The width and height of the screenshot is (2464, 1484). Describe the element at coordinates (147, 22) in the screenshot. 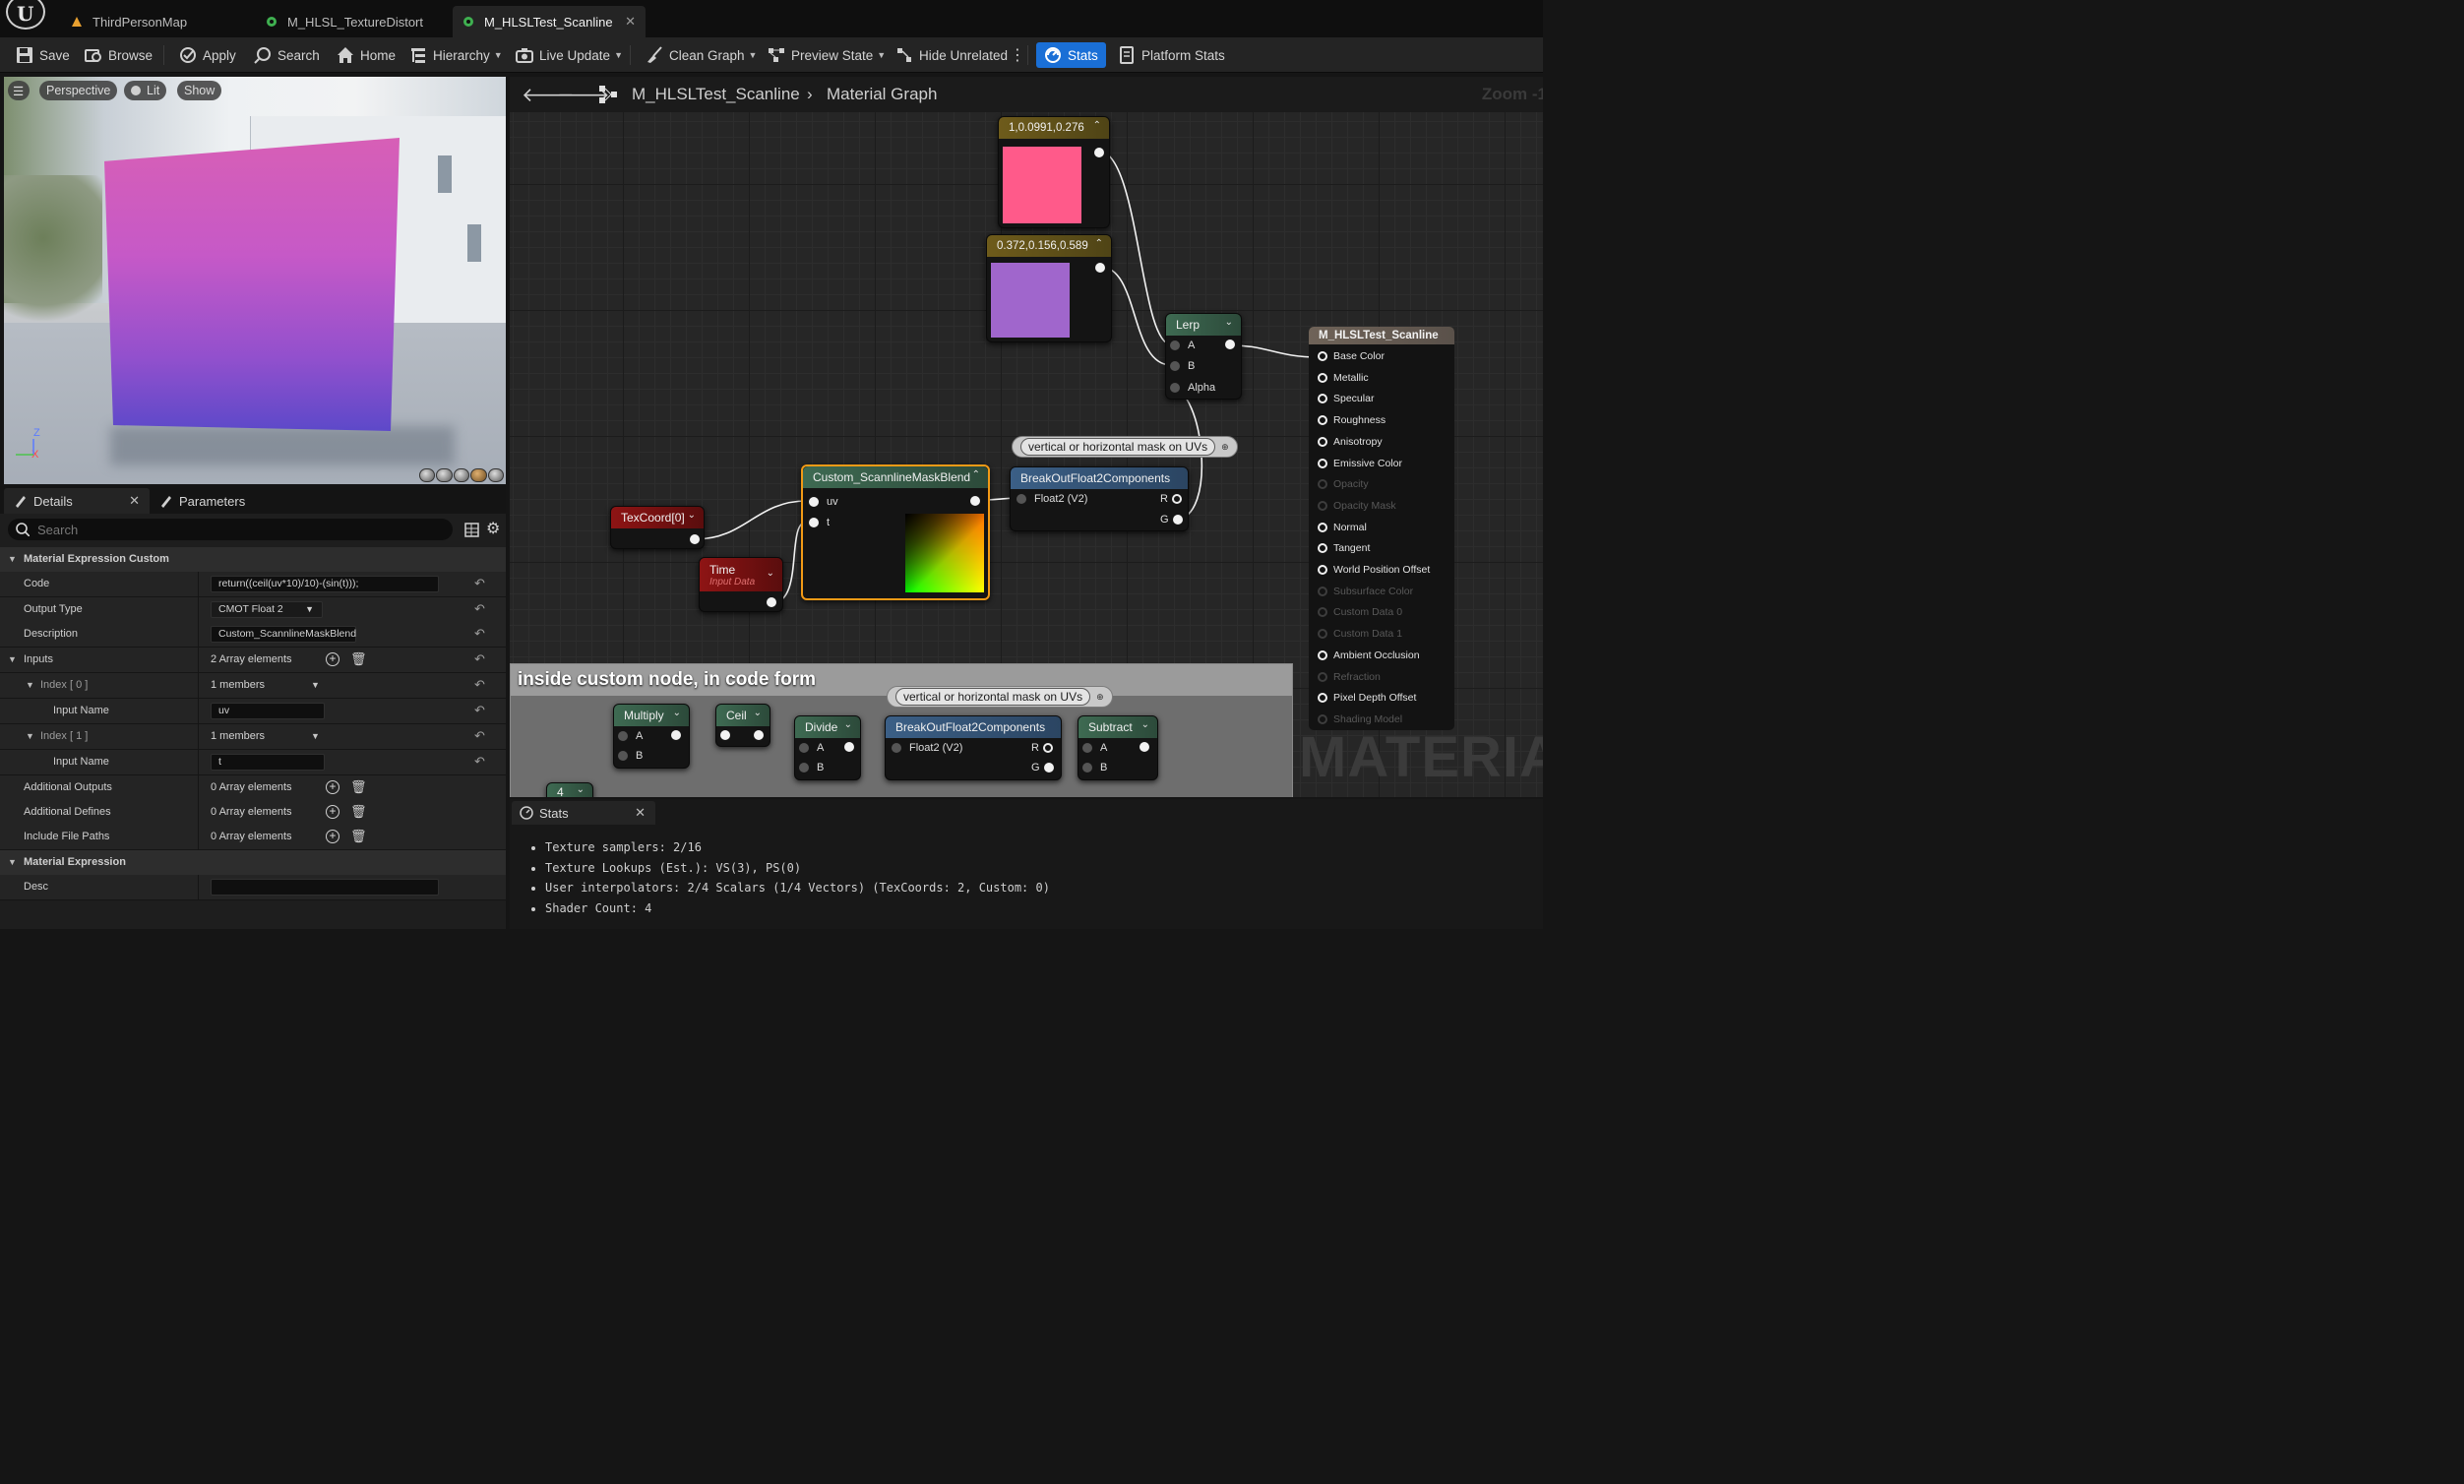

I see `tab-third-person-map: ThirdPersonMap` at that location.